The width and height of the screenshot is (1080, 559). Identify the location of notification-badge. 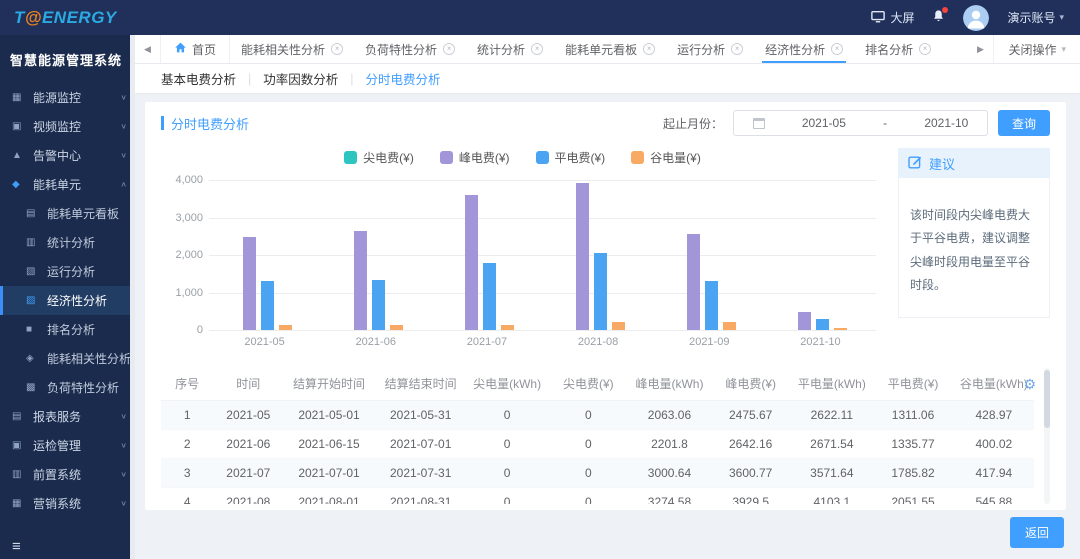
(945, 10).